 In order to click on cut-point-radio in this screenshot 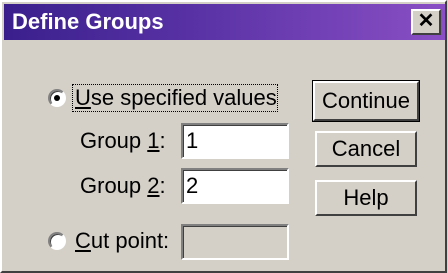, I will do `click(57, 241)`.